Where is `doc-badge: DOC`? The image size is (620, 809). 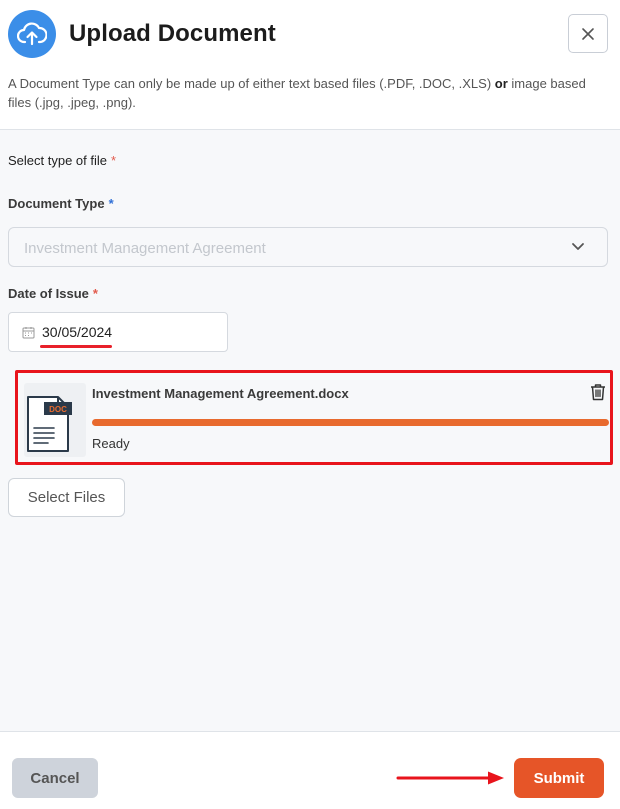
doc-badge: DOC is located at coordinates (58, 409).